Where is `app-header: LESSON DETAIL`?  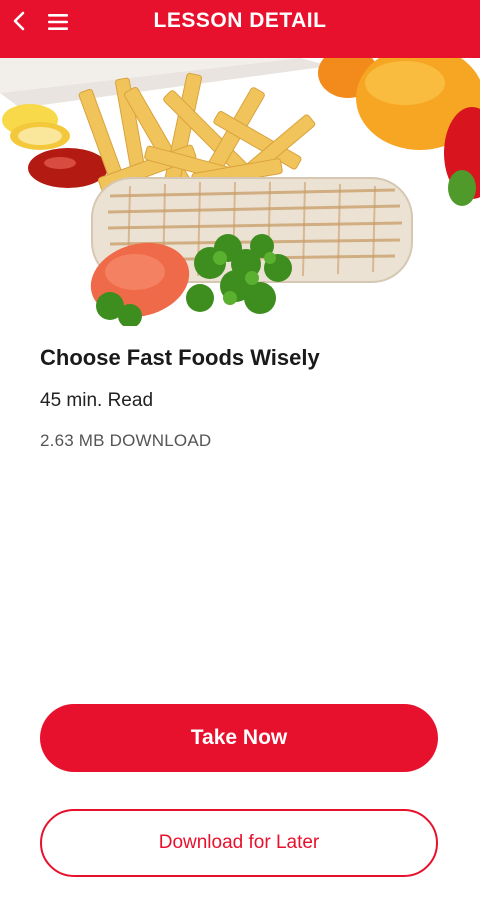
app-header: LESSON DETAIL is located at coordinates (240, 29).